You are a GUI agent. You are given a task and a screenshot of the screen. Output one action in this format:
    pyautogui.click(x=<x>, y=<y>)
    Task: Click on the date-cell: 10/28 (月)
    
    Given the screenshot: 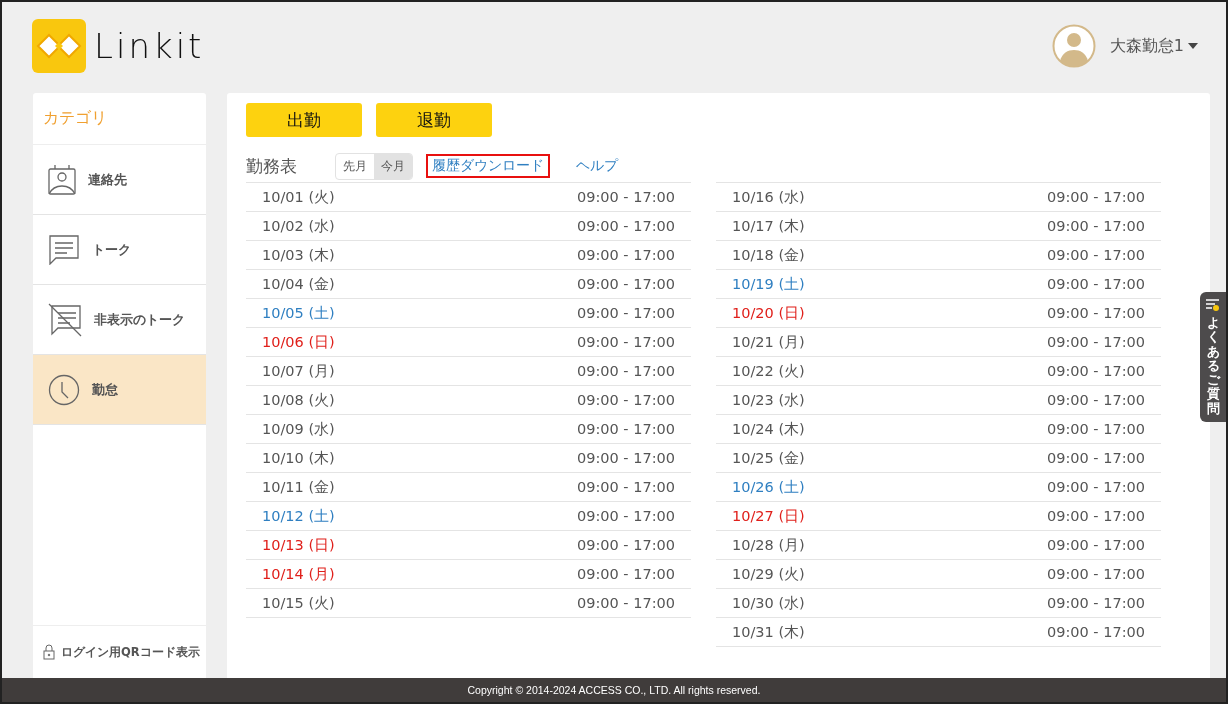 What is the action you would take?
    pyautogui.click(x=768, y=545)
    